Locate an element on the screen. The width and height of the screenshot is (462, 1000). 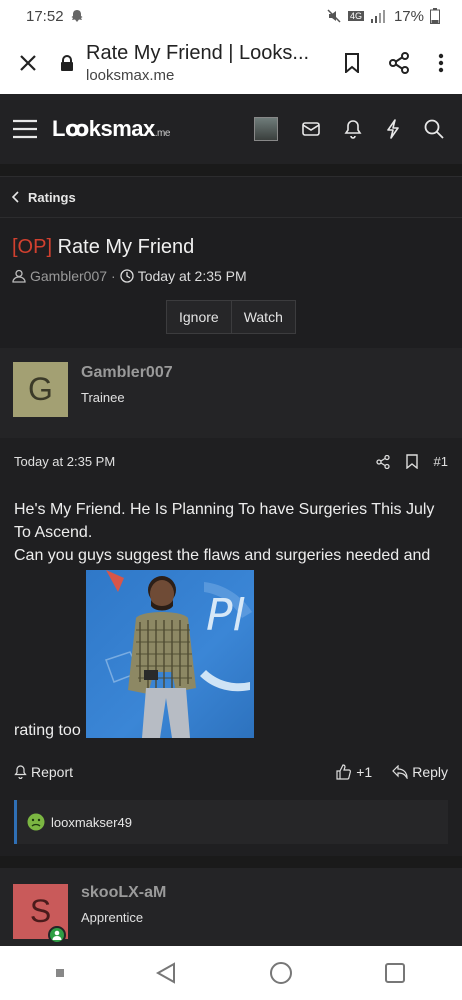
lock-icon is located at coordinates (67, 63).